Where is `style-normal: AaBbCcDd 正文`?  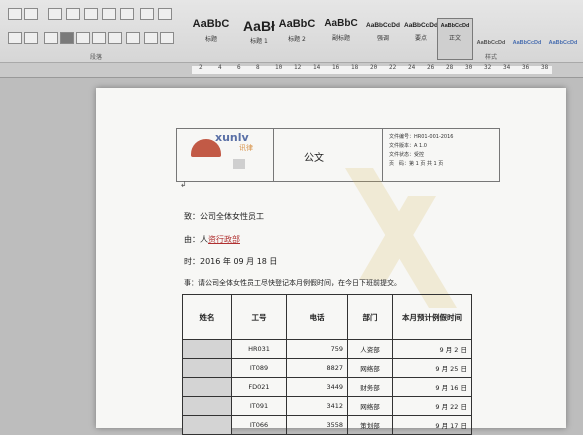 style-normal: AaBbCcDd 正文 is located at coordinates (455, 39).